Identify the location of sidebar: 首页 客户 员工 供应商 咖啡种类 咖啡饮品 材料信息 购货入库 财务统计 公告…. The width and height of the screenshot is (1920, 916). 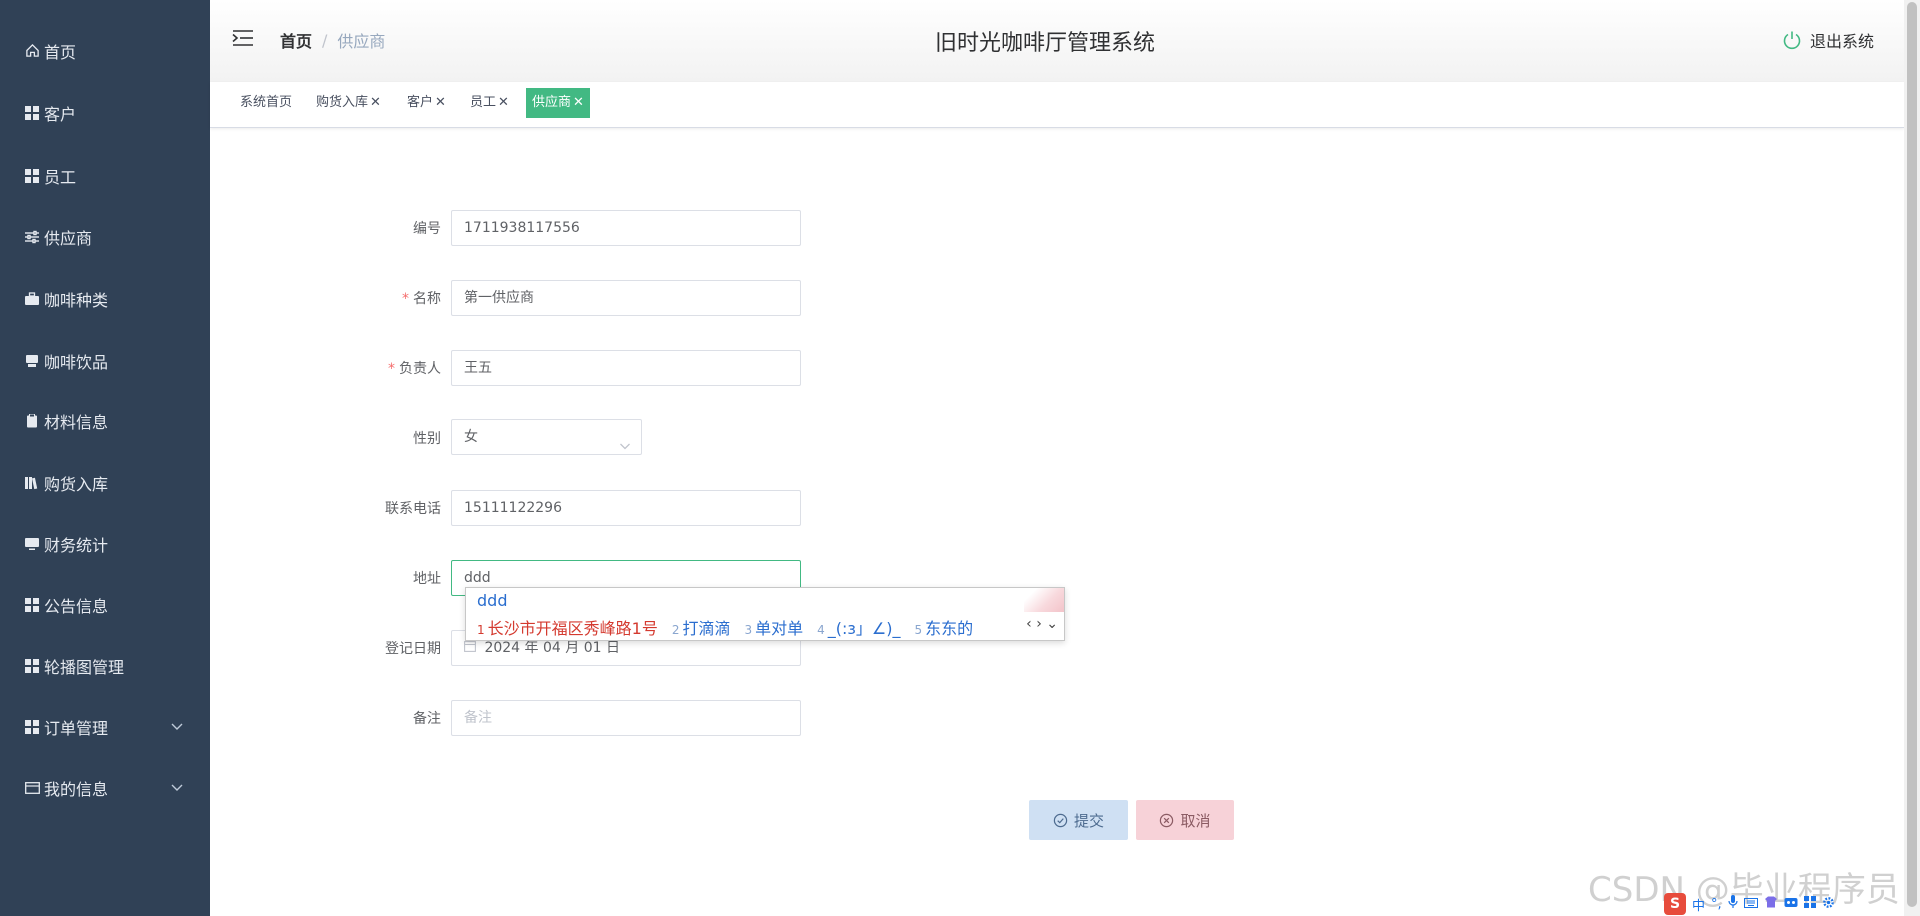
(105, 458).